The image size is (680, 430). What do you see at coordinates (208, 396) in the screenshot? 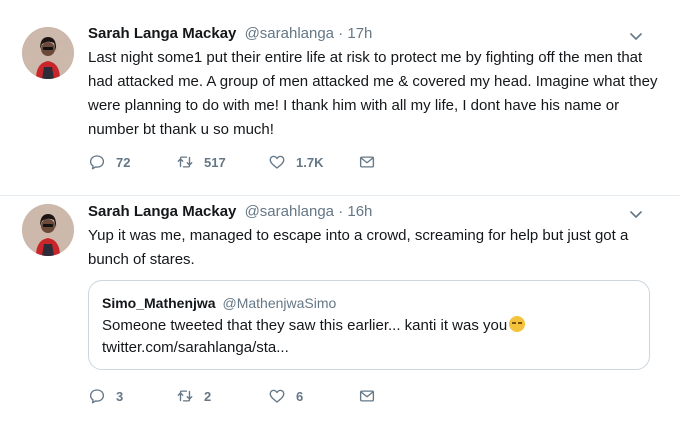
I see `retweet-count: 2` at bounding box center [208, 396].